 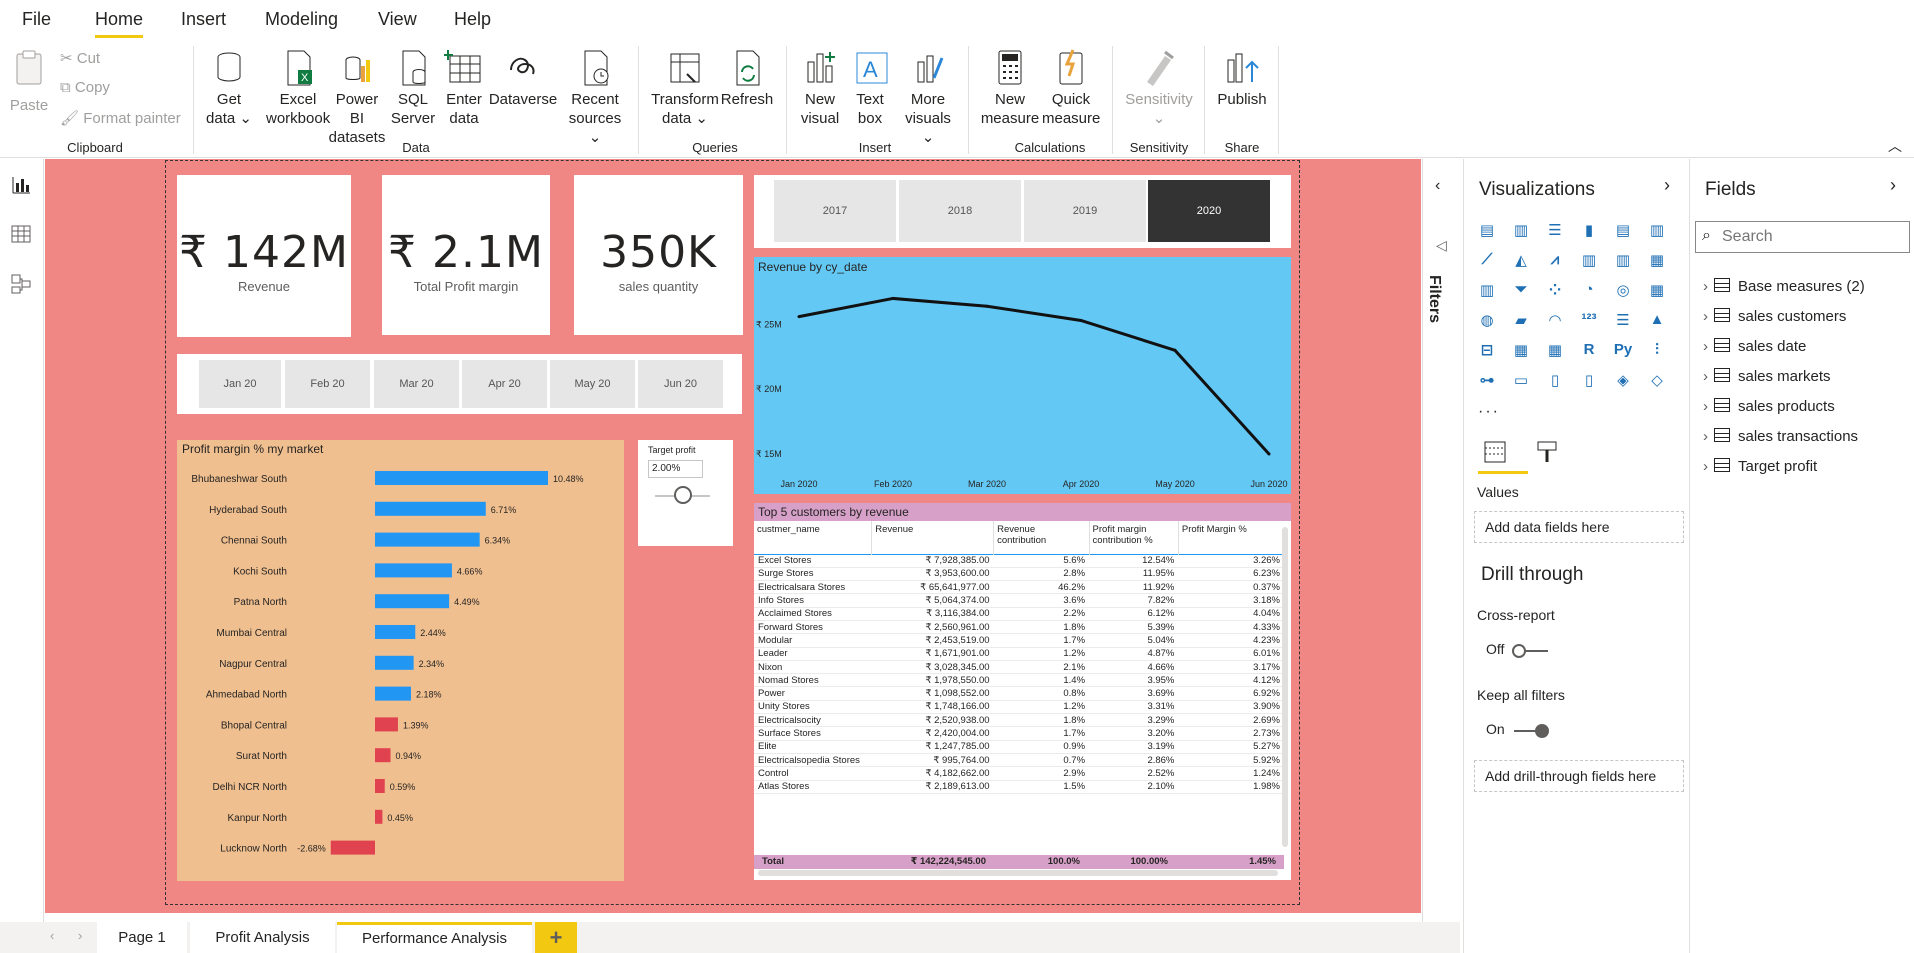 What do you see at coordinates (1532, 653) in the screenshot?
I see `cross-report-toggle` at bounding box center [1532, 653].